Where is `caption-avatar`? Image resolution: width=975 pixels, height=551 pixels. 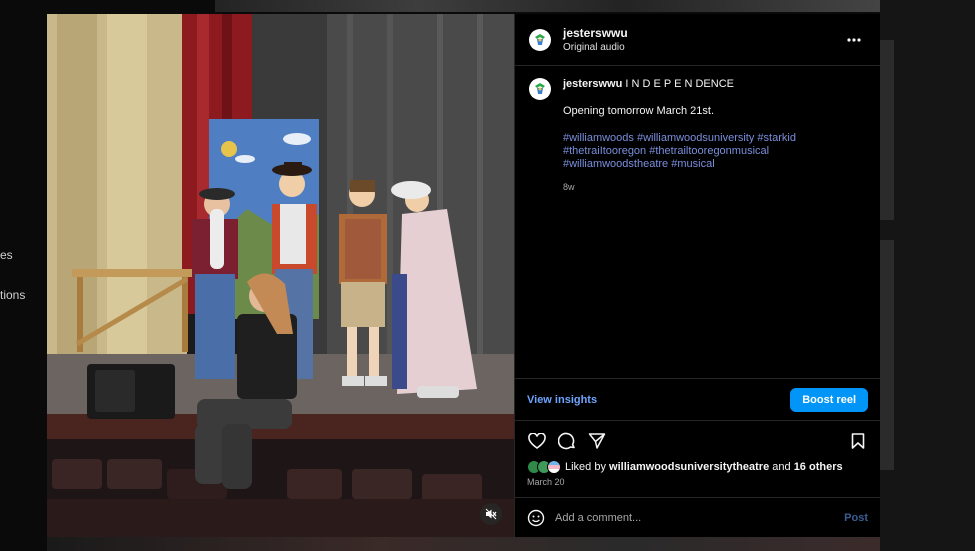
caption-avatar is located at coordinates (540, 89).